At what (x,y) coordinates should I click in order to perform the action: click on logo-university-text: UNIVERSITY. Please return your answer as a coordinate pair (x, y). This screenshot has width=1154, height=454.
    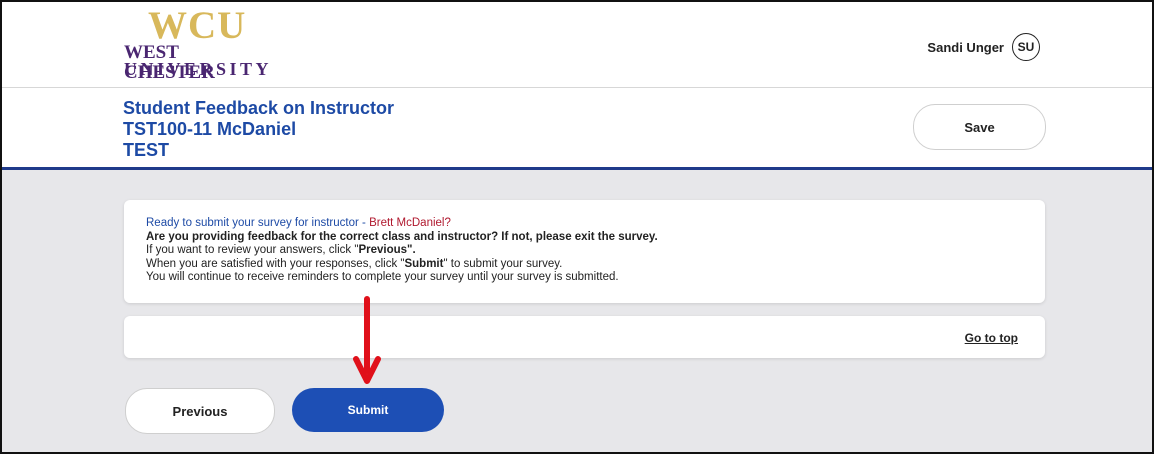
    Looking at the image, I should click on (198, 69).